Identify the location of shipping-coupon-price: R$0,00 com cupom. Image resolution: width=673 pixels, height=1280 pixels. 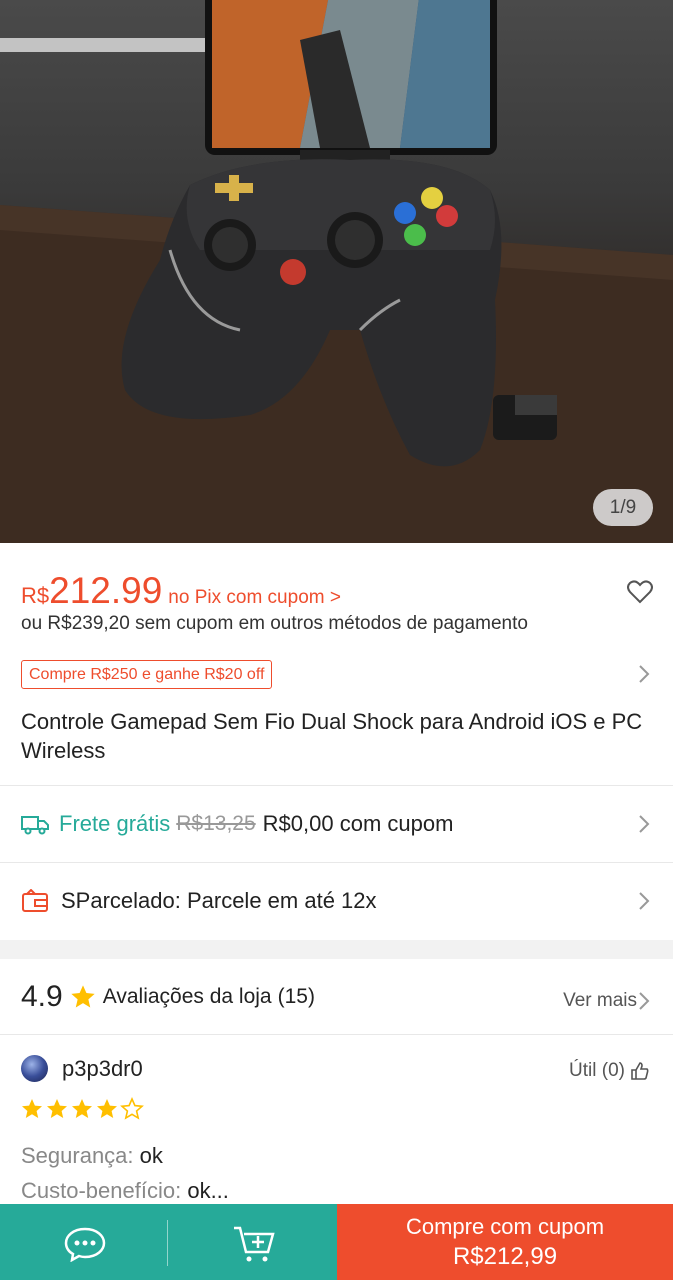
(358, 823).